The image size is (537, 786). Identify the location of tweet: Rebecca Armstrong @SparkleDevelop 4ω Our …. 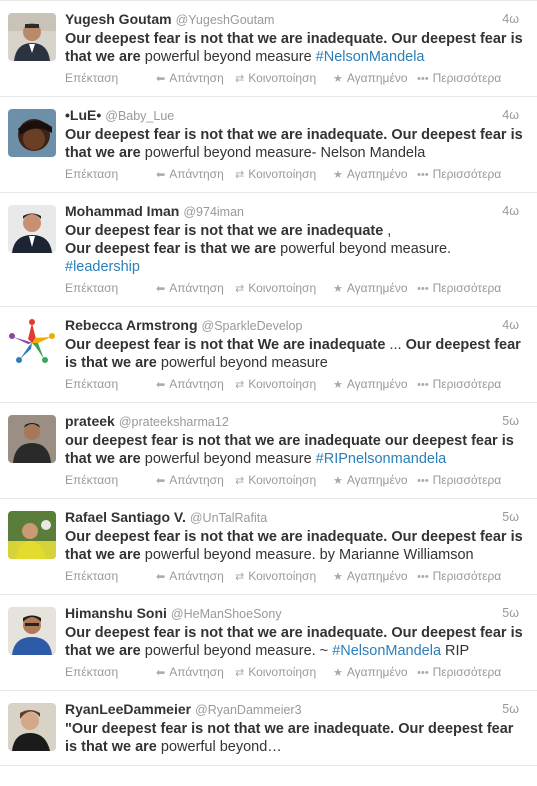
(268, 355).